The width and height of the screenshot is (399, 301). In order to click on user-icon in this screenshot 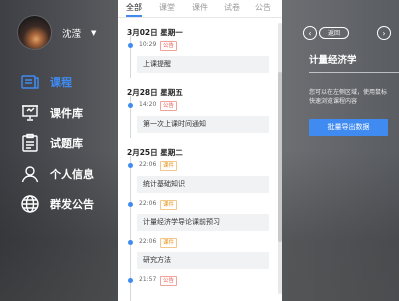, I will do `click(30, 174)`.